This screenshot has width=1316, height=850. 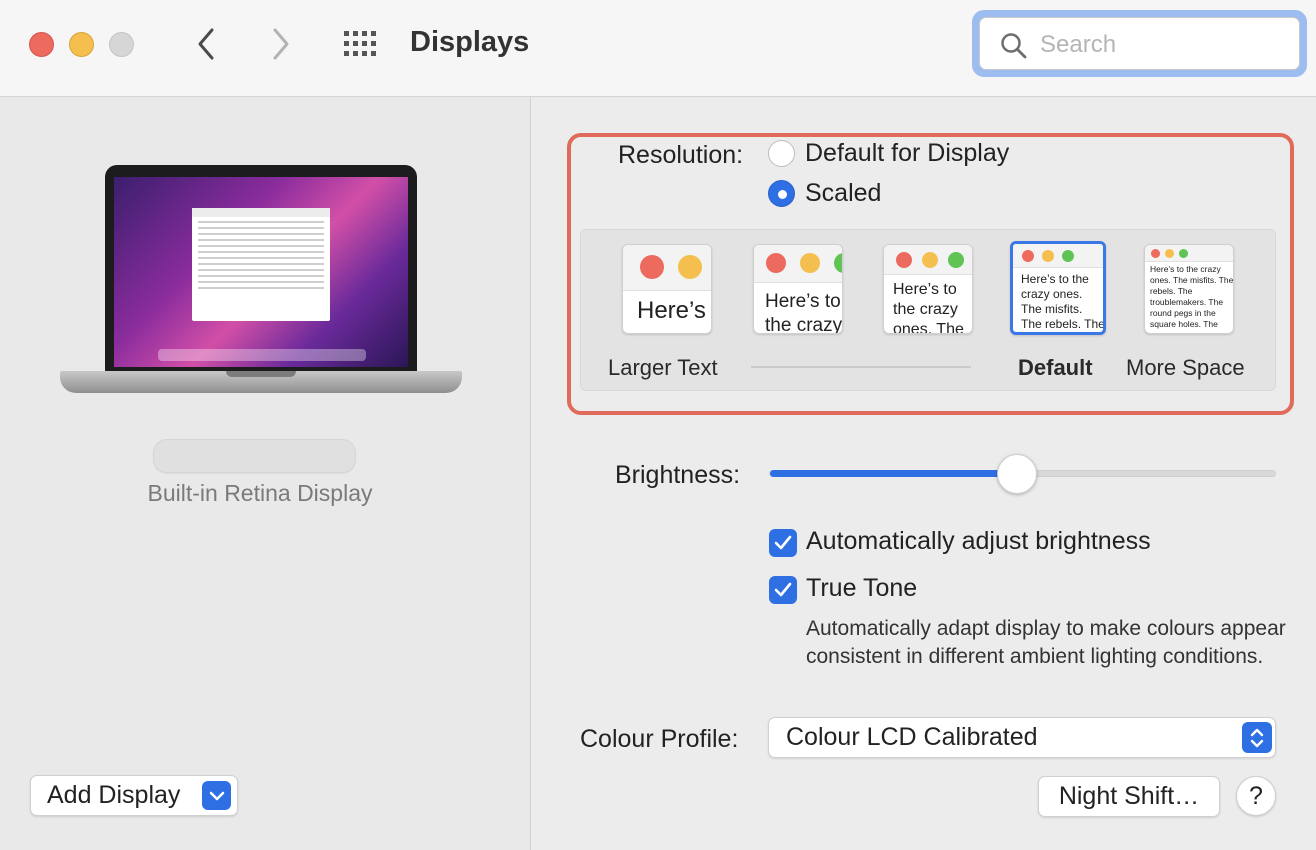 I want to click on more-space-caption: More Space, so click(x=1185, y=367).